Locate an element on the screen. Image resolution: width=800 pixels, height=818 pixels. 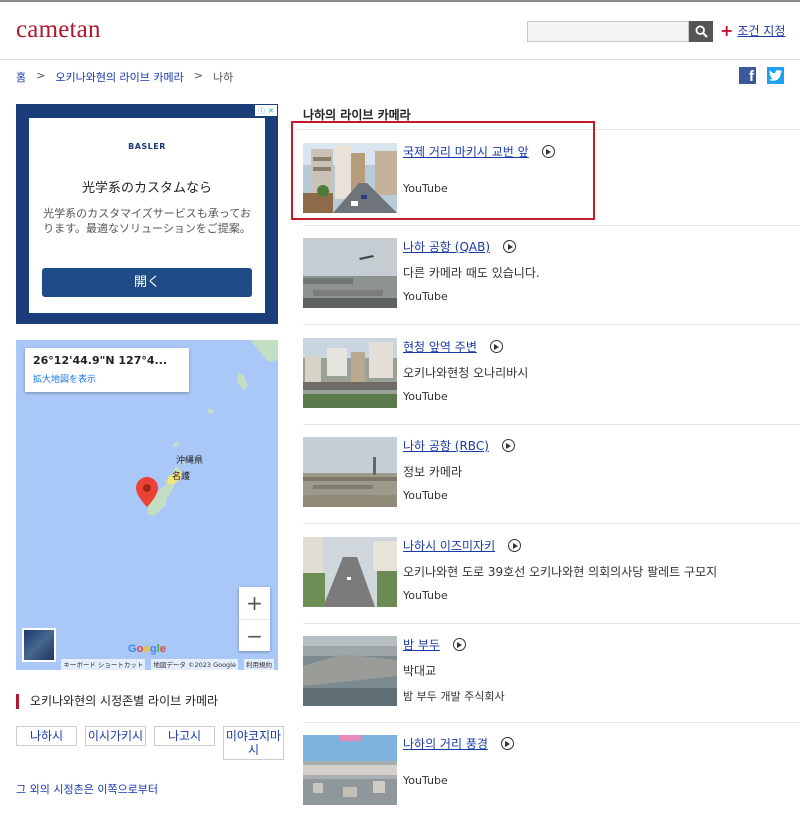
ad-choices-icon: ⓘ ✕ is located at coordinates (266, 110).